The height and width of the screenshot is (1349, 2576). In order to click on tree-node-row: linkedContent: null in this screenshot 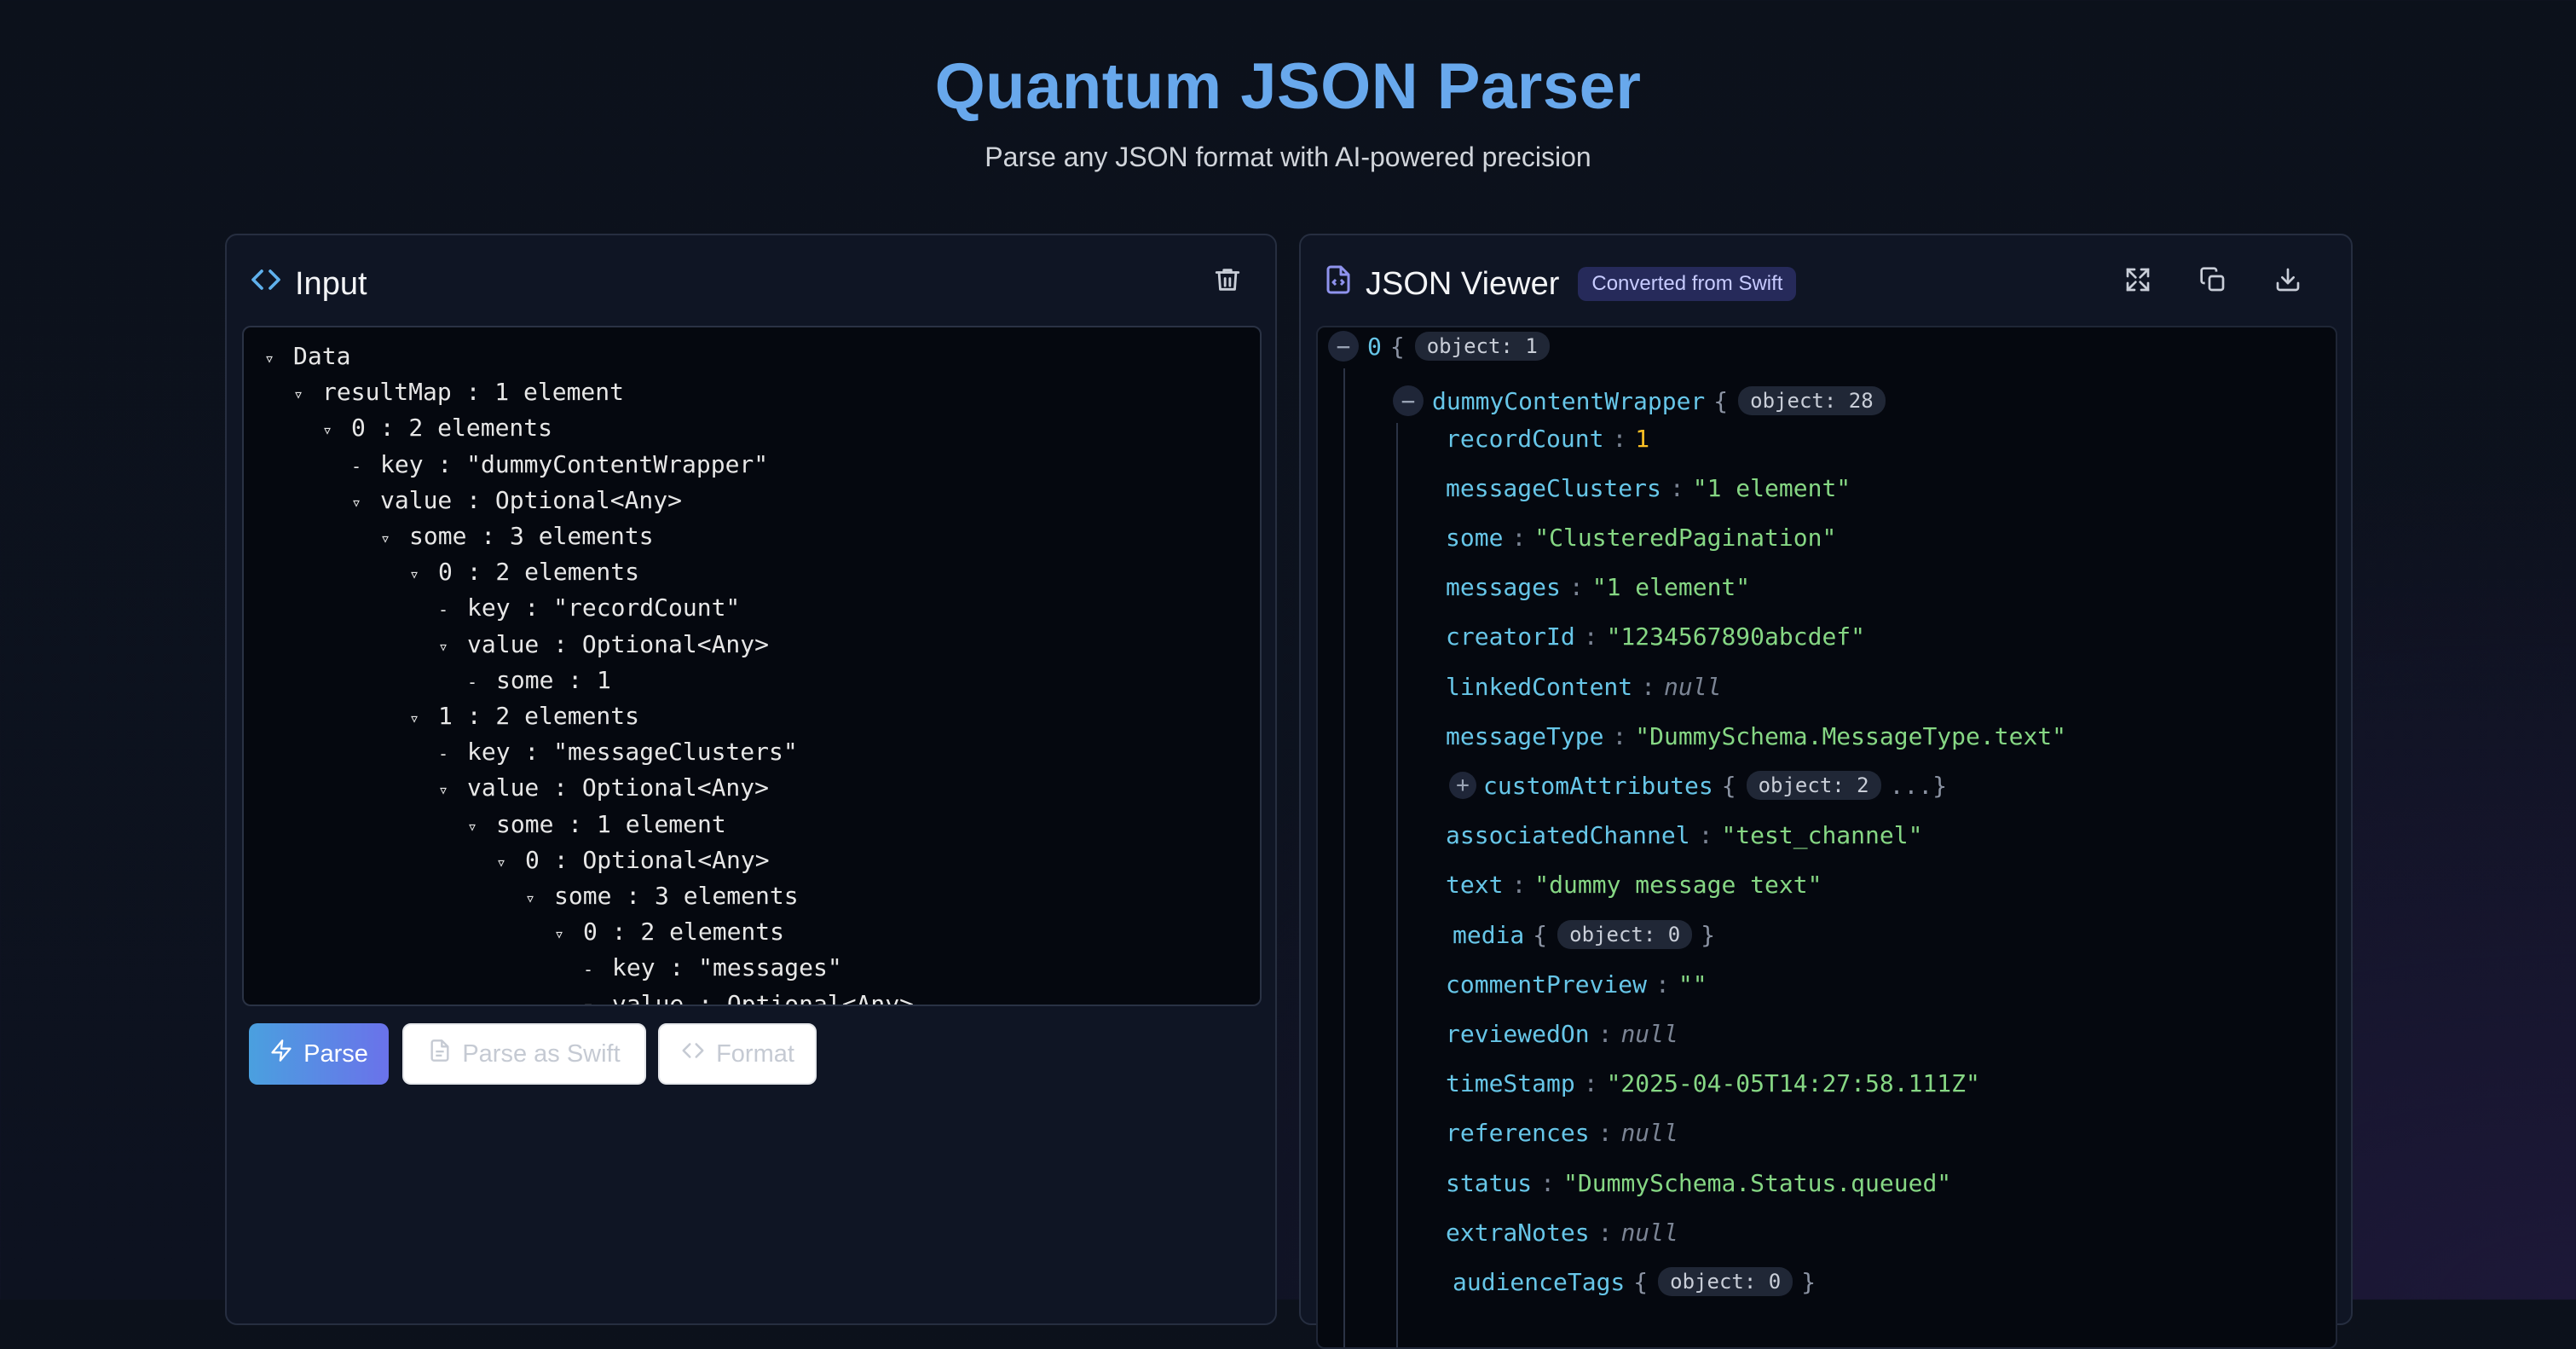, I will do `click(1583, 686)`.